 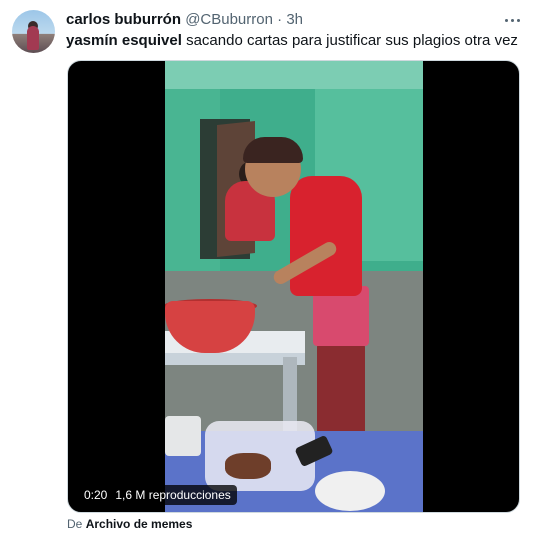 What do you see at coordinates (184, 20) in the screenshot?
I see `tweet-header: carlos buburrón @CBuburron · 3h` at bounding box center [184, 20].